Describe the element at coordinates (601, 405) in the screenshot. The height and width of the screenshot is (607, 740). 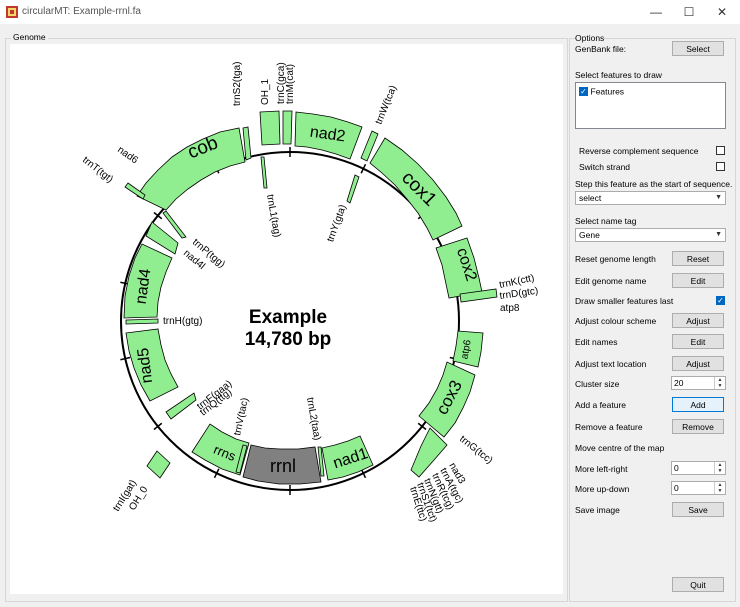
I see `add-feature-label: Add a feature` at that location.